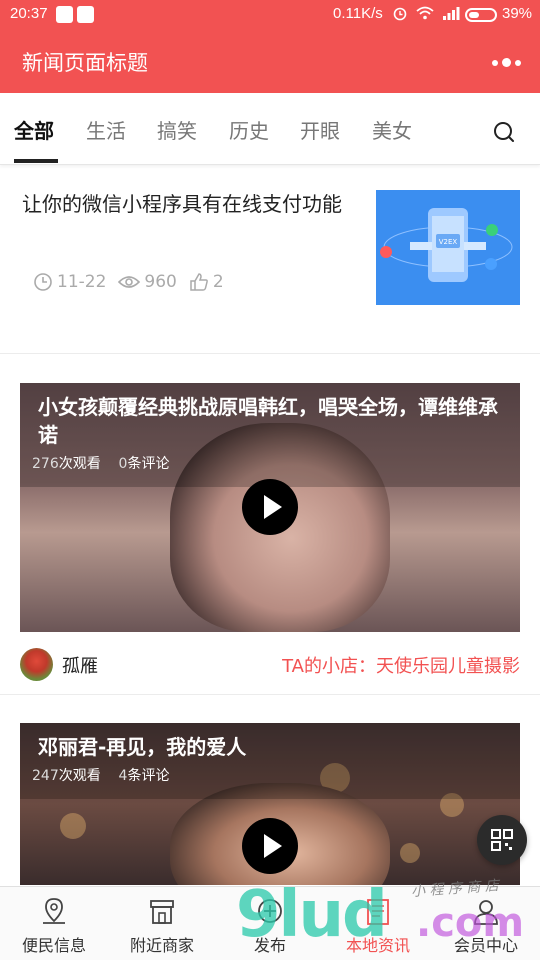 The image size is (540, 960). I want to click on article-views-text: 960, so click(160, 282).